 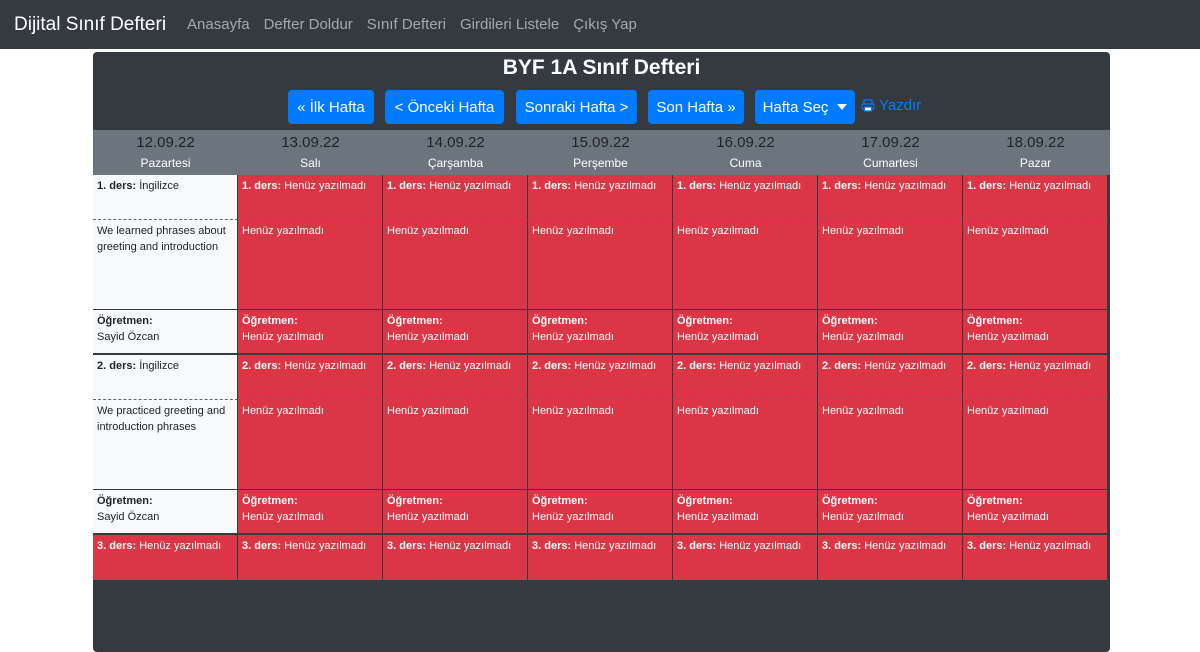 I want to click on next-week-button: Sonraki Hafta >, so click(x=576, y=107).